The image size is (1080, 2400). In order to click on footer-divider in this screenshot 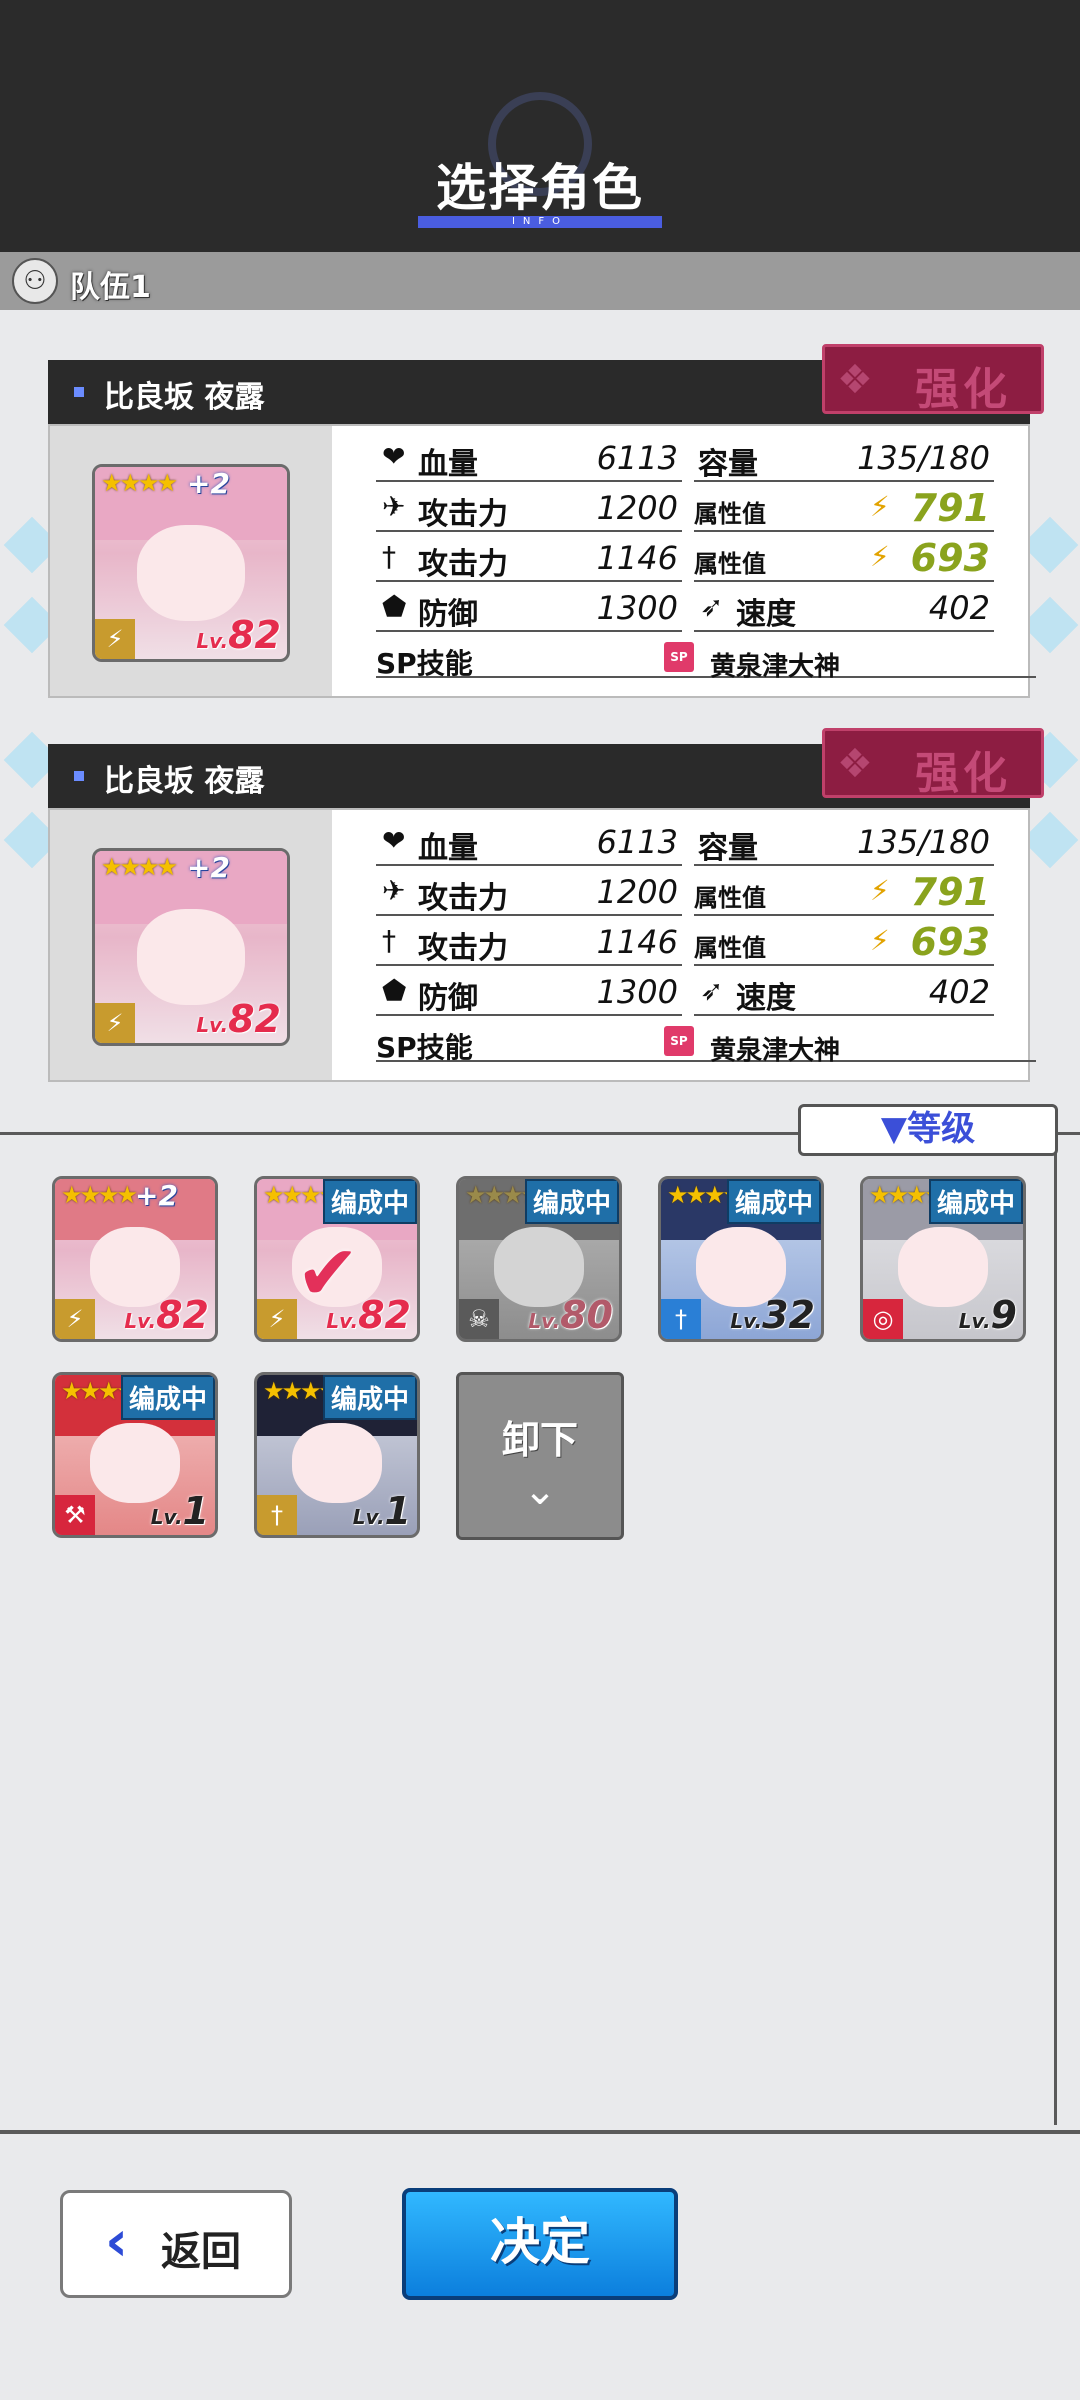, I will do `click(540, 2132)`.